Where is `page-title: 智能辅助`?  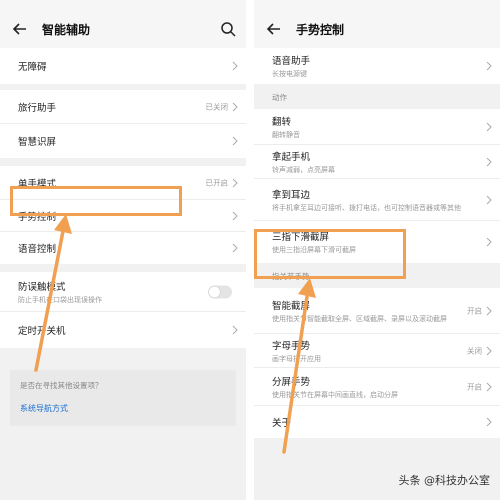 page-title: 智能辅助 is located at coordinates (66, 29).